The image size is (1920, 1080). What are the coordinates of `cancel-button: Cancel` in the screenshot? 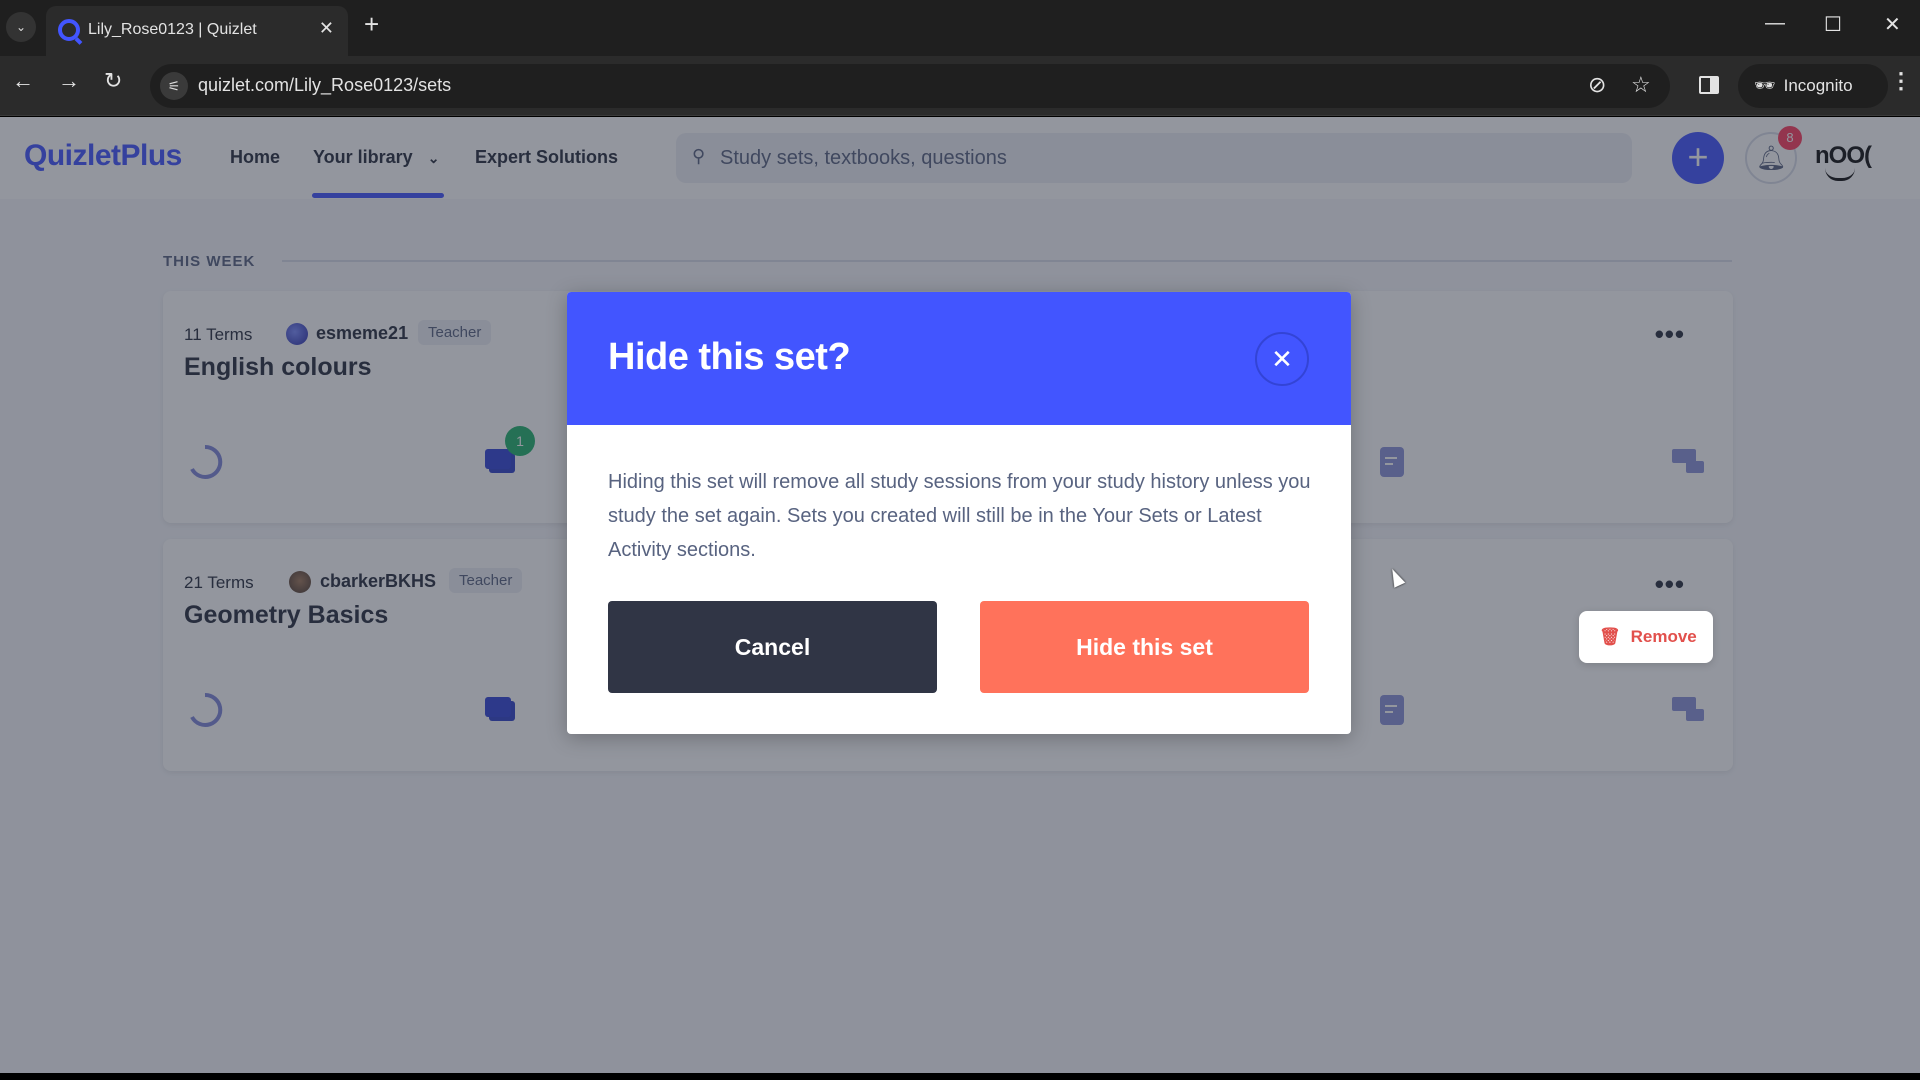 It's located at (772, 647).